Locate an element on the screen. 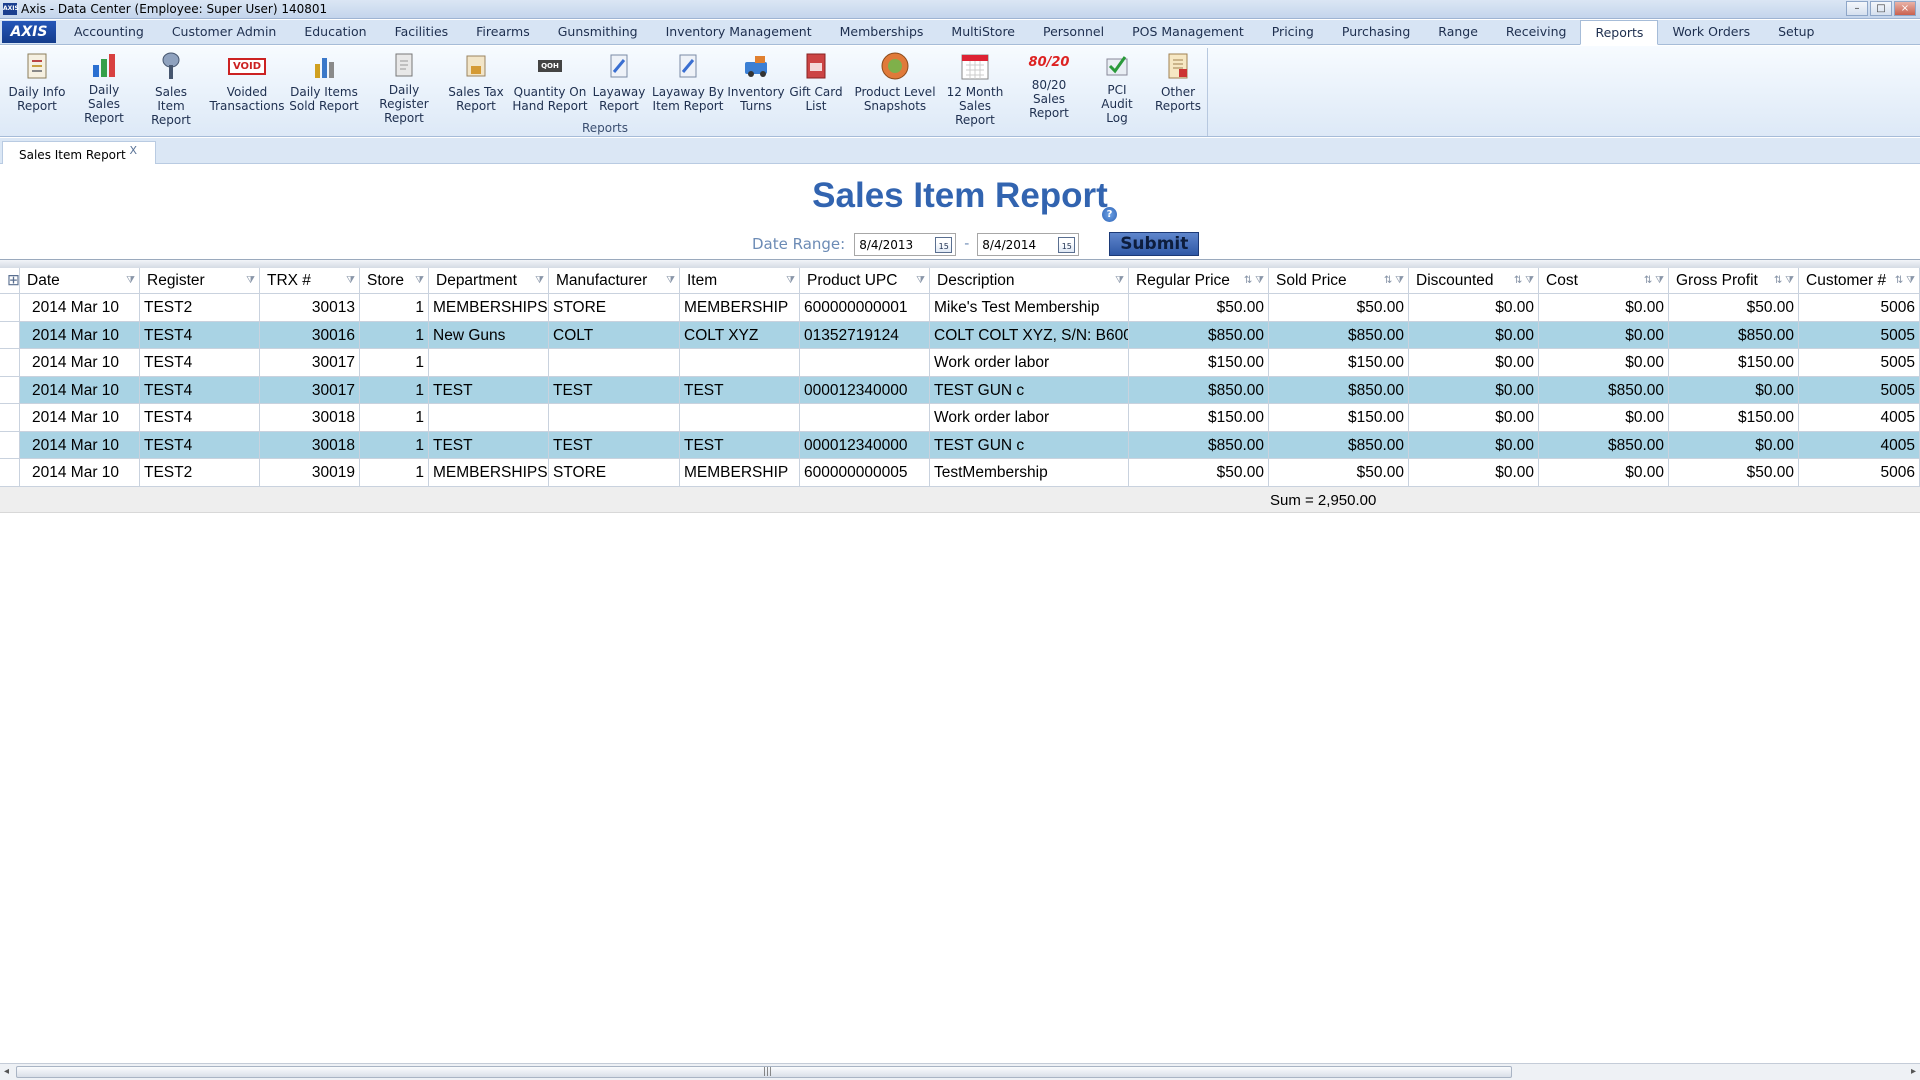 This screenshot has height=1080, width=1920. axis-logo: AXIS is located at coordinates (29, 32).